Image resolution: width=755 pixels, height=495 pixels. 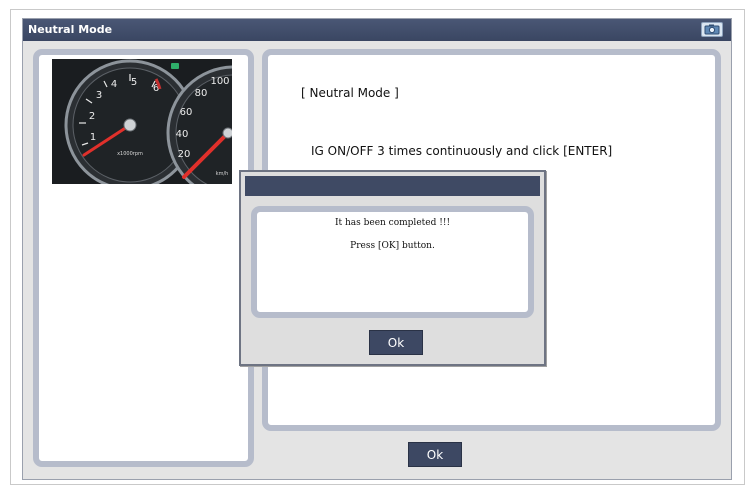 I want to click on tach-number: 1, so click(x=93, y=137).